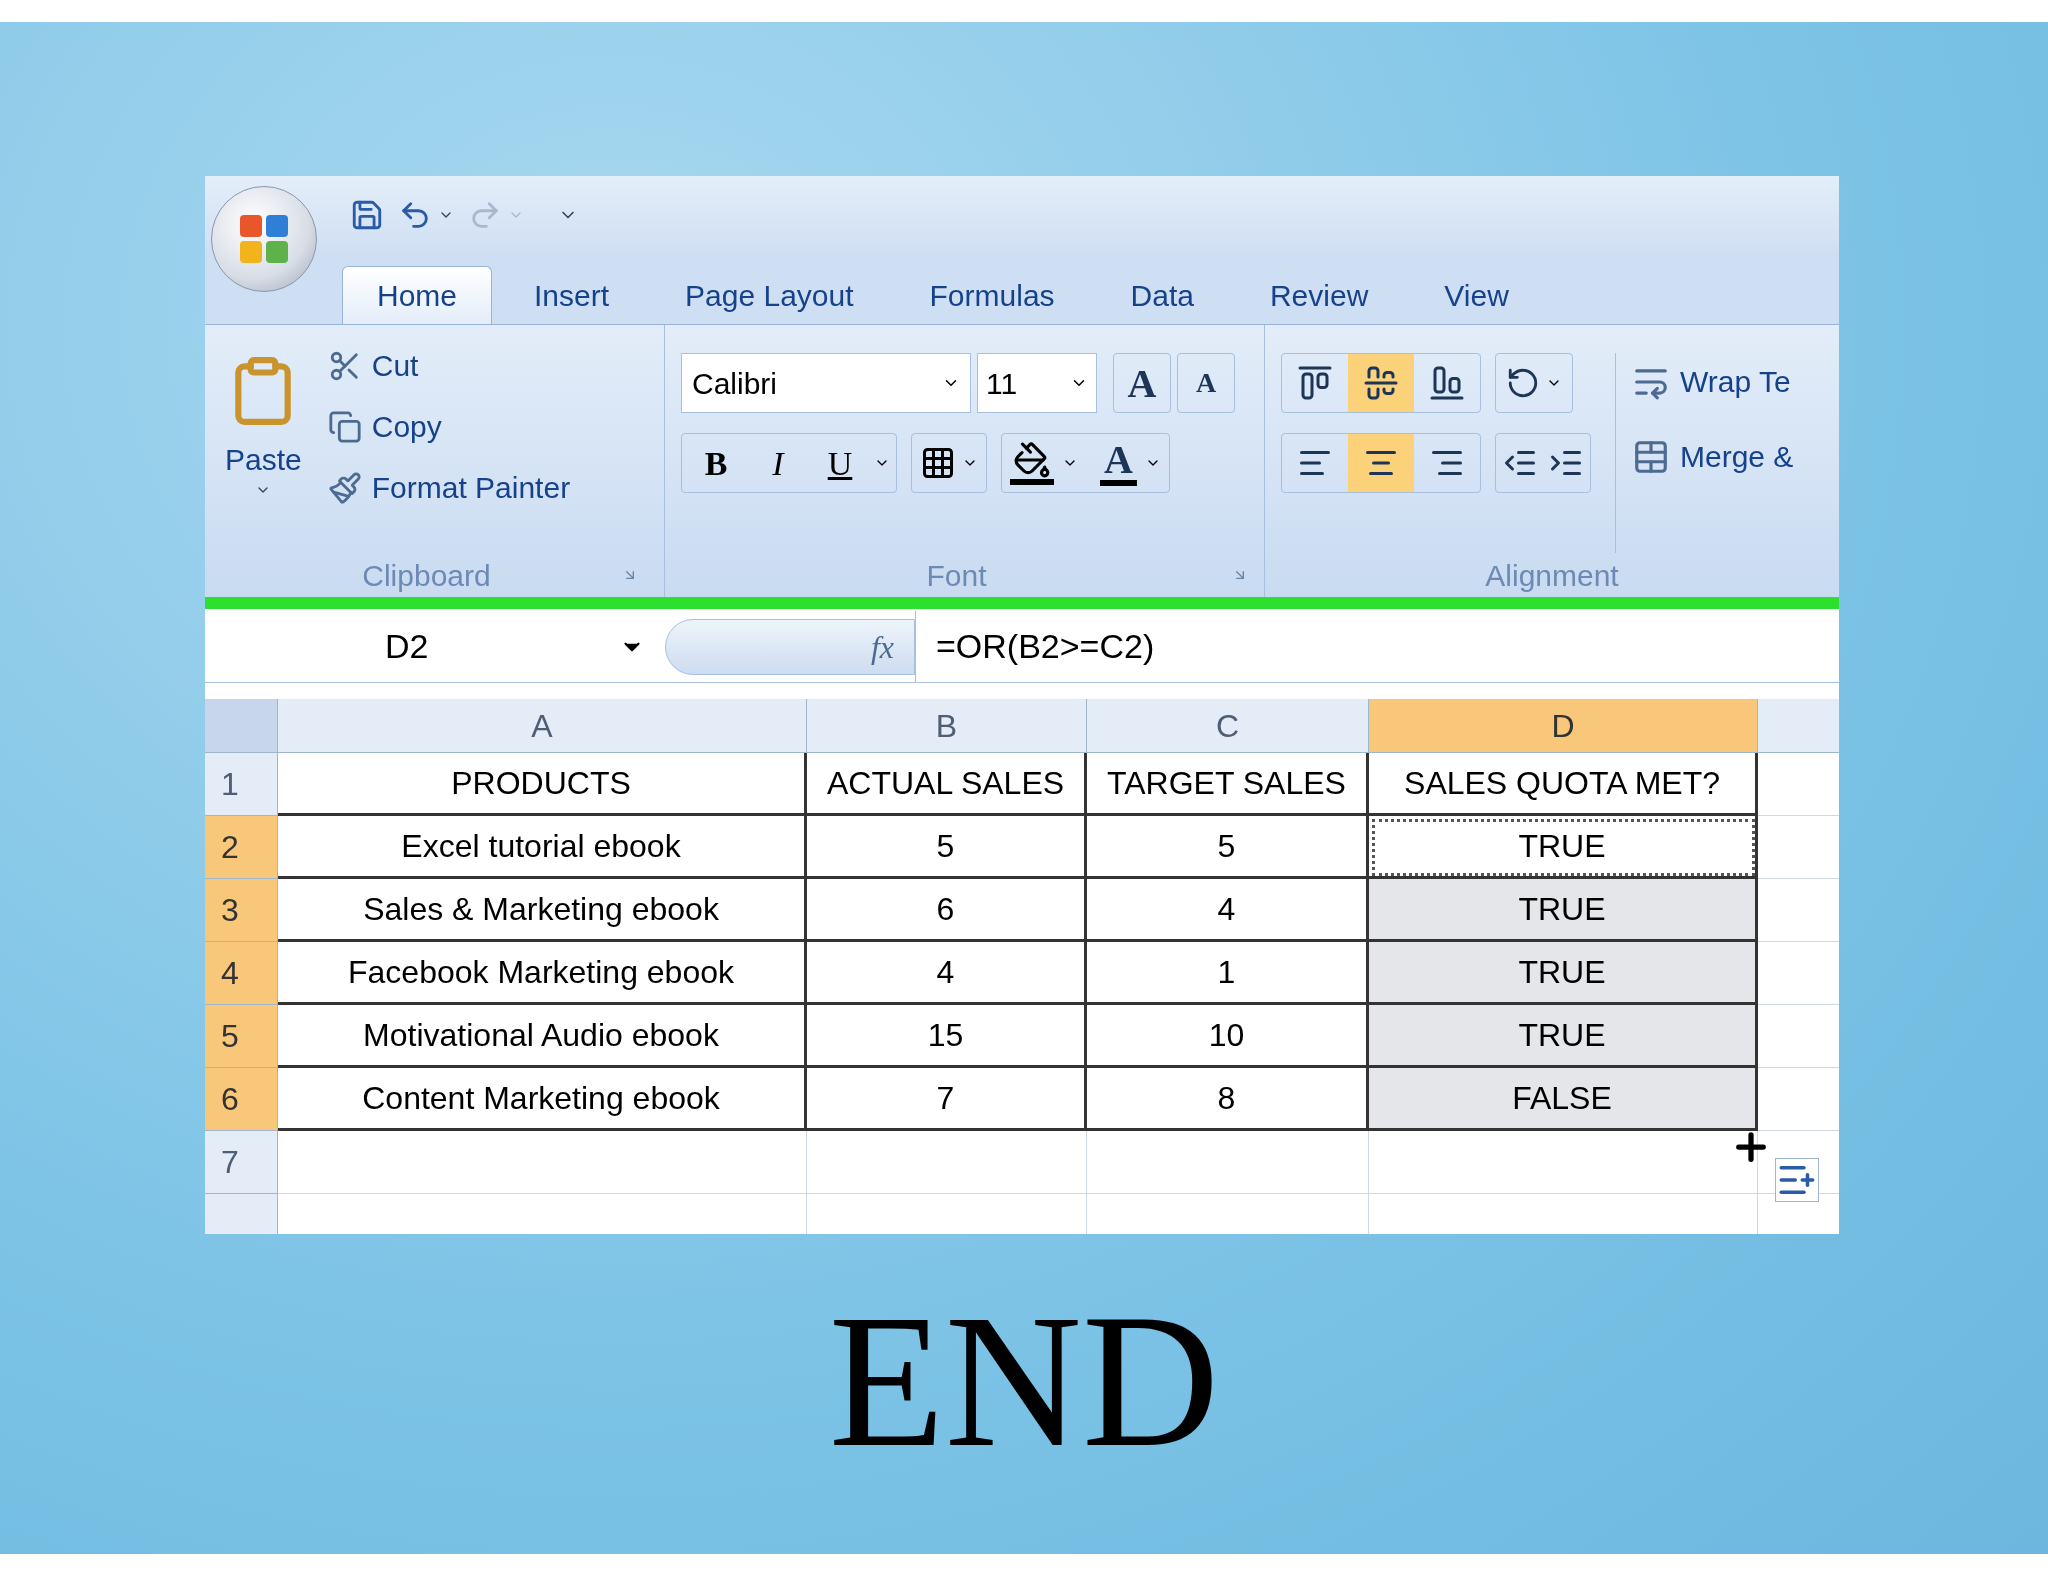  What do you see at coordinates (572, 295) in the screenshot?
I see `ribbon-tab: Insert` at bounding box center [572, 295].